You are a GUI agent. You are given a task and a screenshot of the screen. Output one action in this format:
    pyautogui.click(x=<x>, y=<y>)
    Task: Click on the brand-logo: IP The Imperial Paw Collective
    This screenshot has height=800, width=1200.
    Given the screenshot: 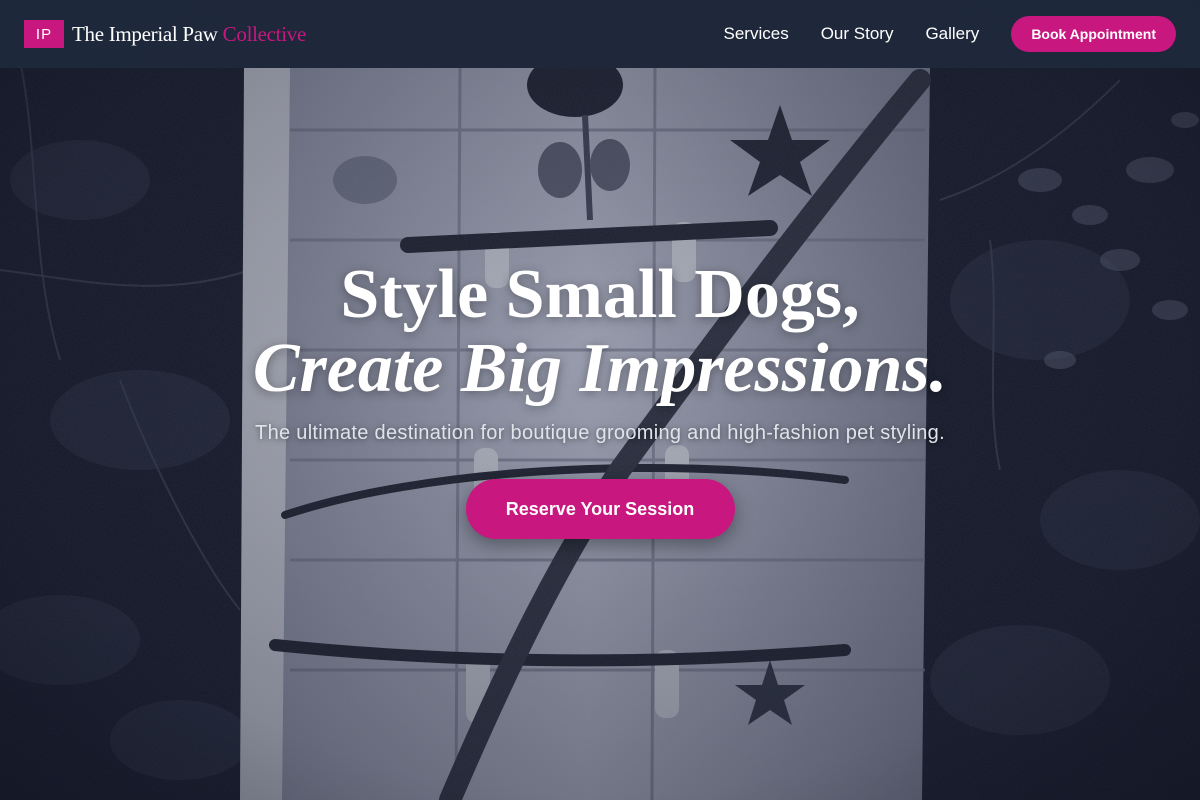 What is the action you would take?
    pyautogui.click(x=165, y=34)
    